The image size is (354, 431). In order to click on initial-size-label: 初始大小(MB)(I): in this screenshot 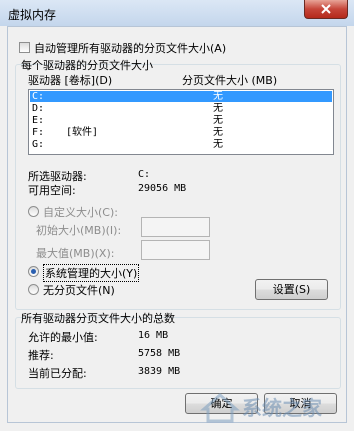, I will do `click(79, 230)`.